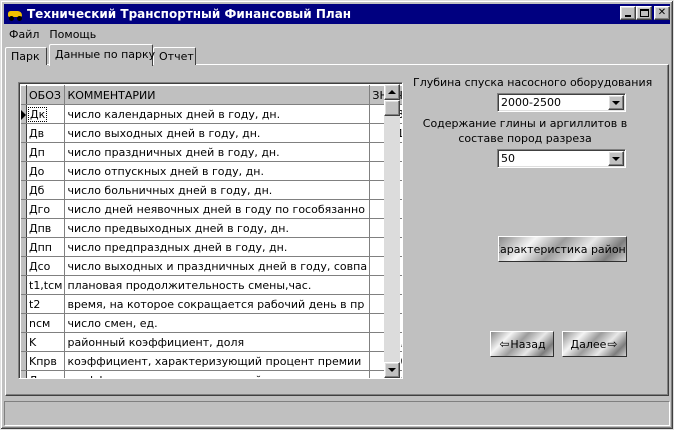 This screenshot has height=430, width=674. What do you see at coordinates (616, 158) in the screenshot?
I see `clay-dropdown-button` at bounding box center [616, 158].